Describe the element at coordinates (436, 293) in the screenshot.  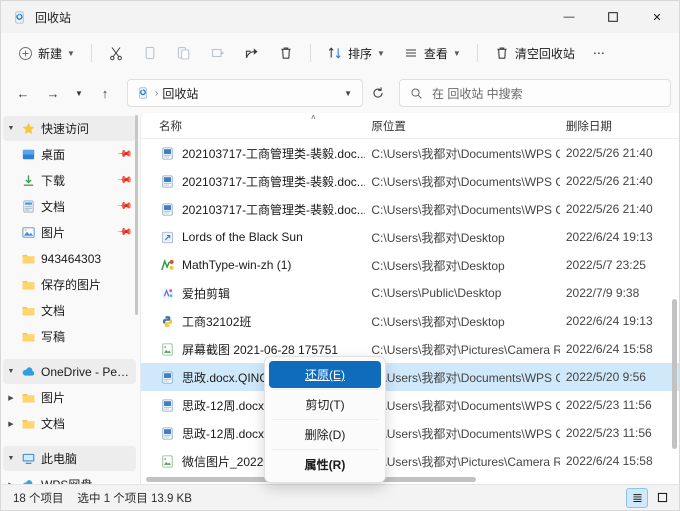
I see `cell-original-location: C:\Users\Public\Desktop` at that location.